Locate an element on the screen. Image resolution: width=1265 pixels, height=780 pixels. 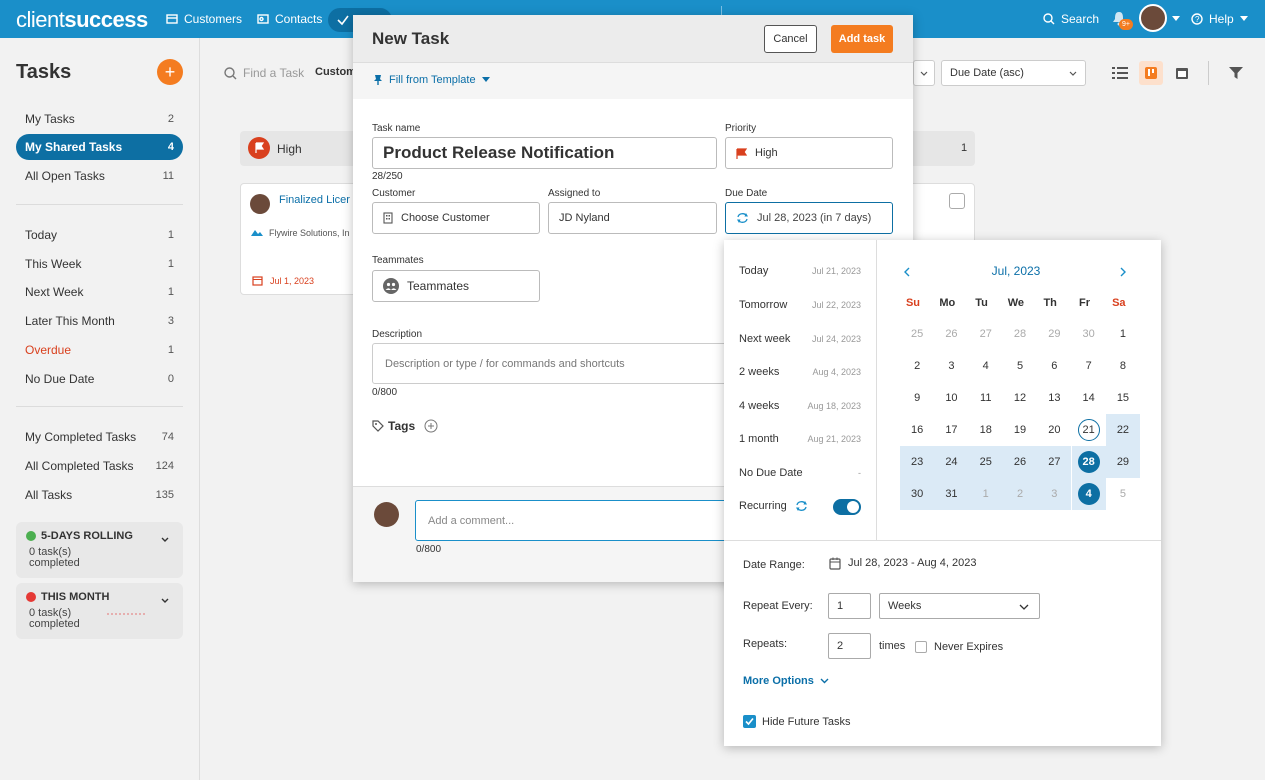
next-month-icon is located at coordinates (1123, 272).